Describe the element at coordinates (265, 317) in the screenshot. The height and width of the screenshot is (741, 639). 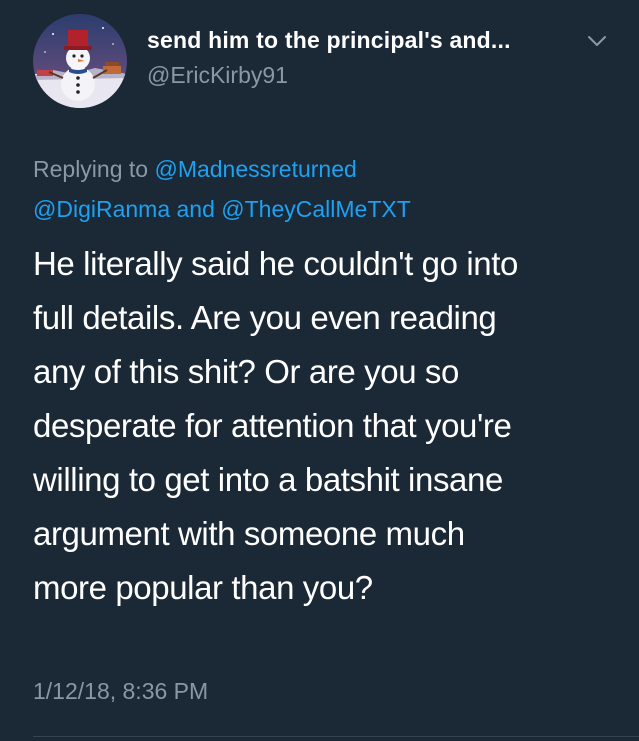
I see `tweet-text-line: full details. Are you even reading` at that location.